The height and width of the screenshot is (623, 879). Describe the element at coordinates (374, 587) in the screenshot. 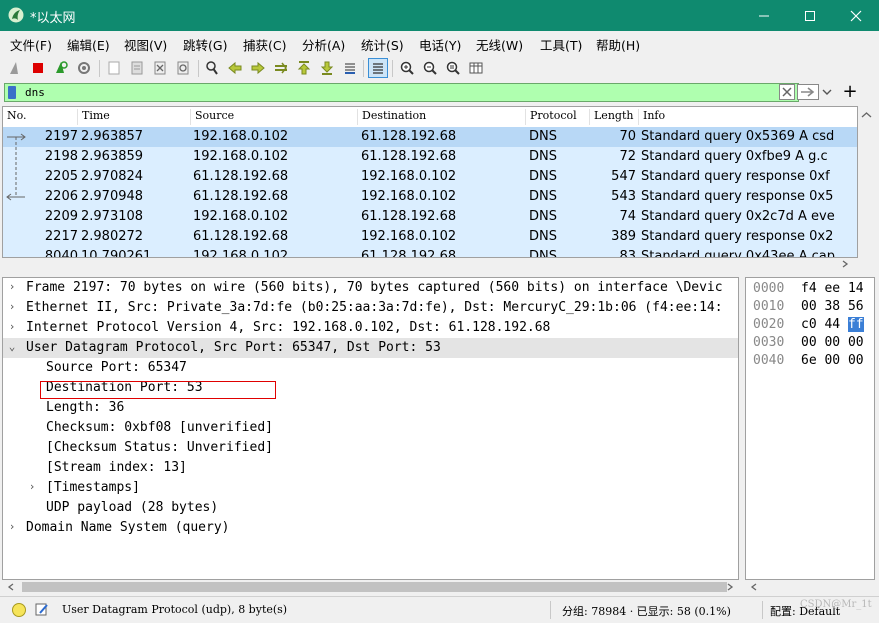

I see `scrollbar-thumb` at that location.